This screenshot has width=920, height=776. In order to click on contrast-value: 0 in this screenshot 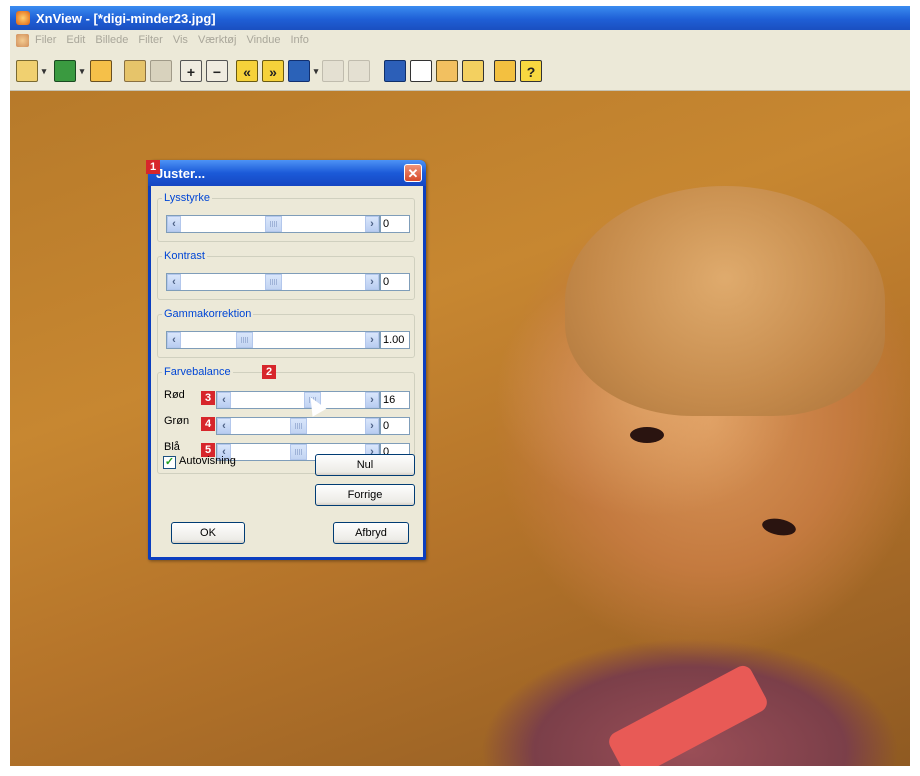, I will do `click(395, 282)`.